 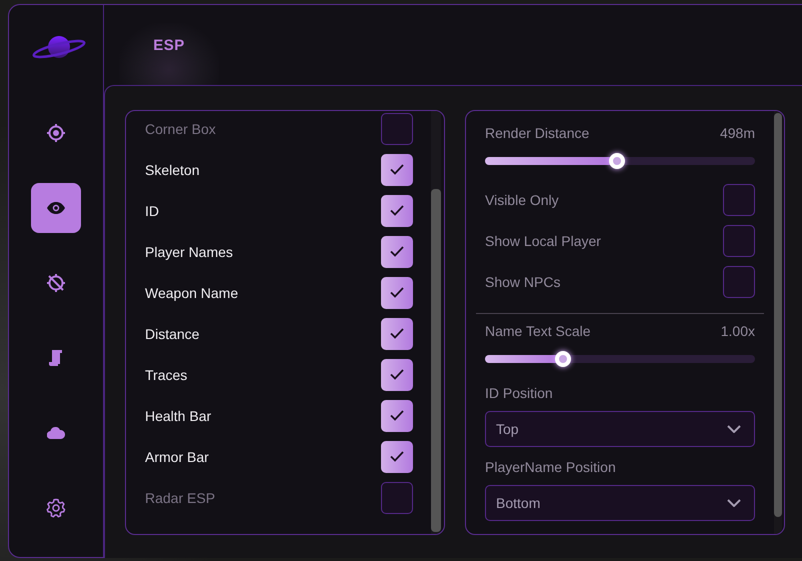 What do you see at coordinates (620, 429) in the screenshot?
I see `dropdown: Top` at bounding box center [620, 429].